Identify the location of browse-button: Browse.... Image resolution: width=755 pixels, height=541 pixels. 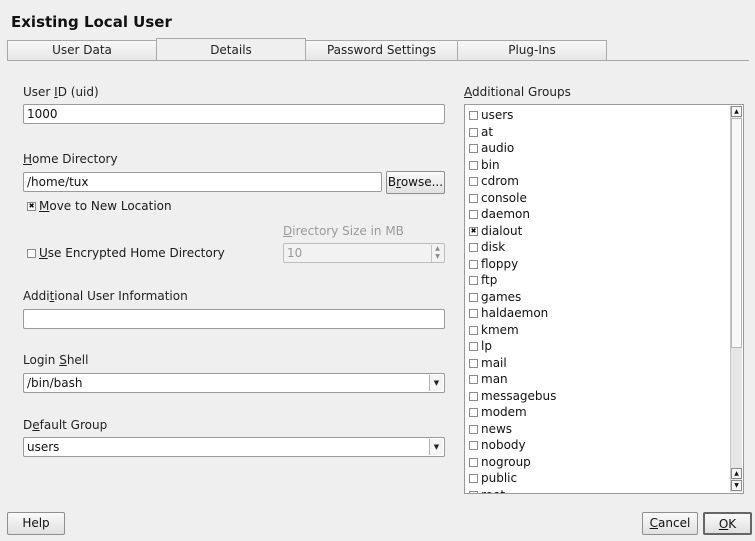
(415, 182).